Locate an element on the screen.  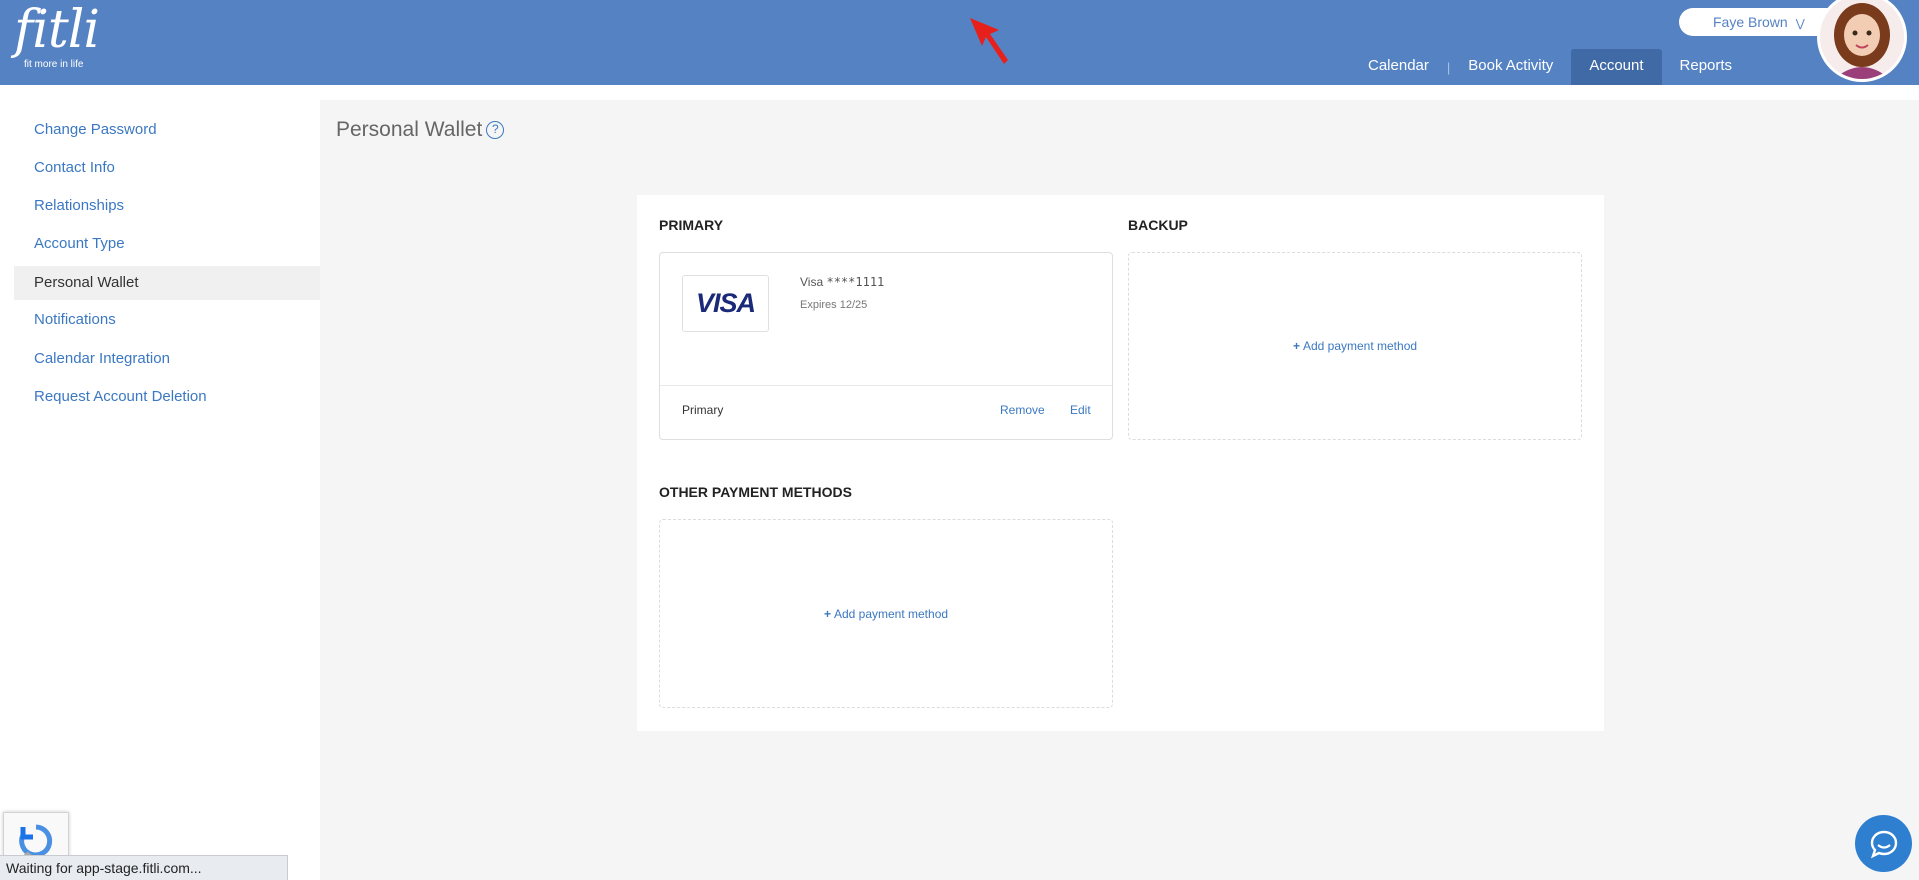
sidebar-item-change-password: Change Password is located at coordinates (167, 130).